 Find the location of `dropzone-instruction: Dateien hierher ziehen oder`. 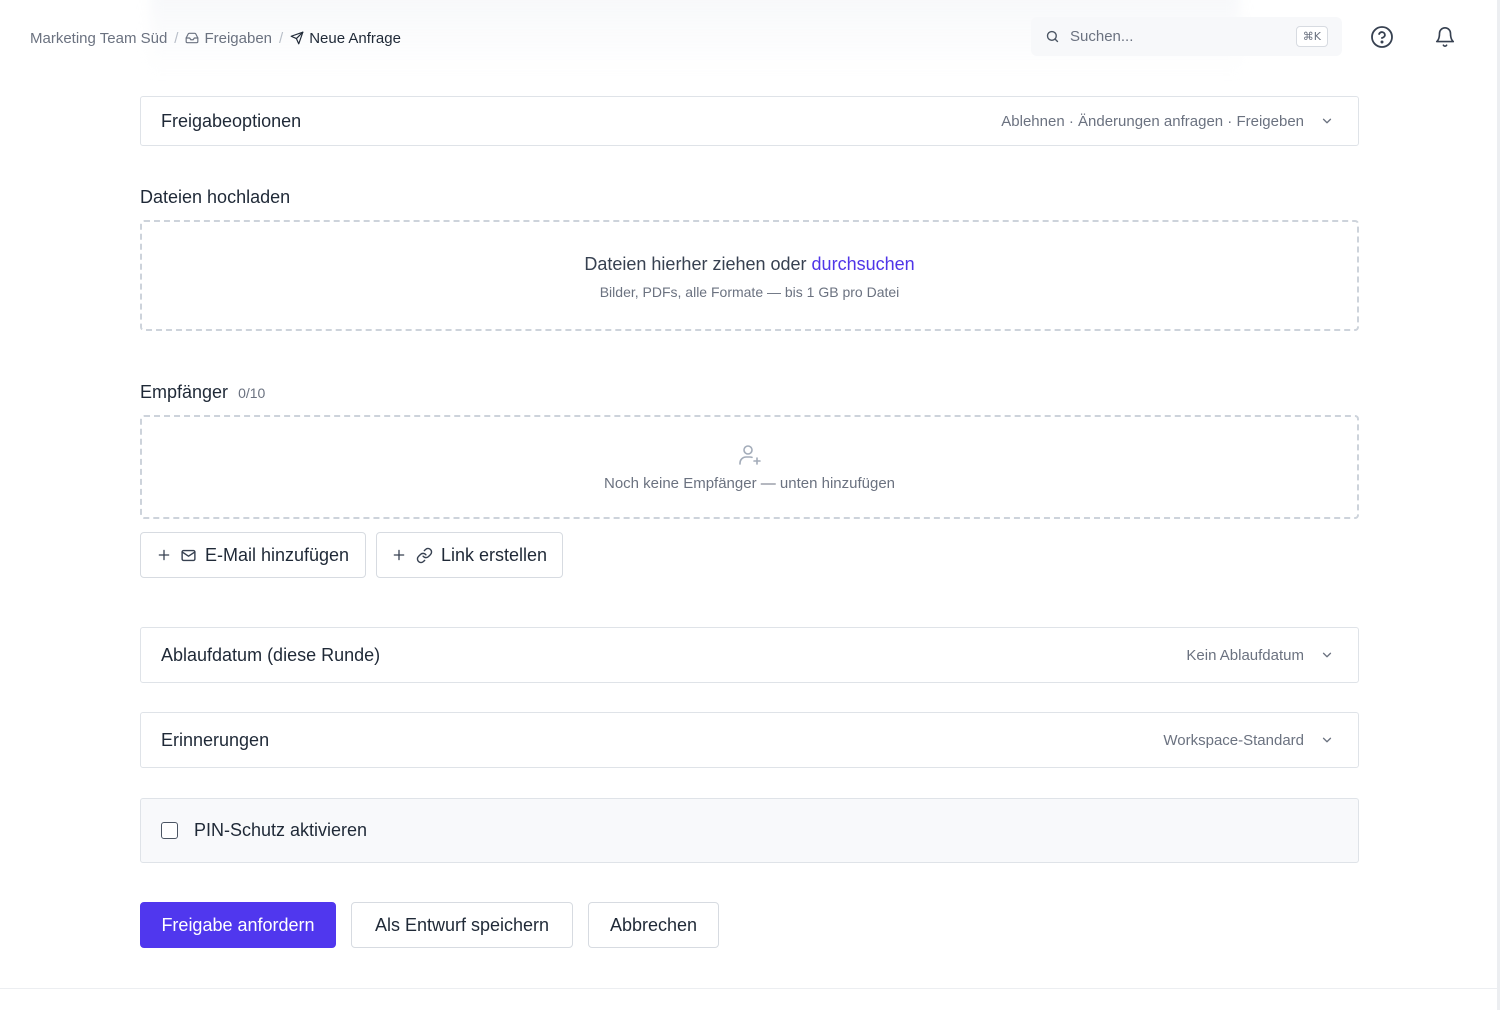

dropzone-instruction: Dateien hierher ziehen oder is located at coordinates (695, 264).